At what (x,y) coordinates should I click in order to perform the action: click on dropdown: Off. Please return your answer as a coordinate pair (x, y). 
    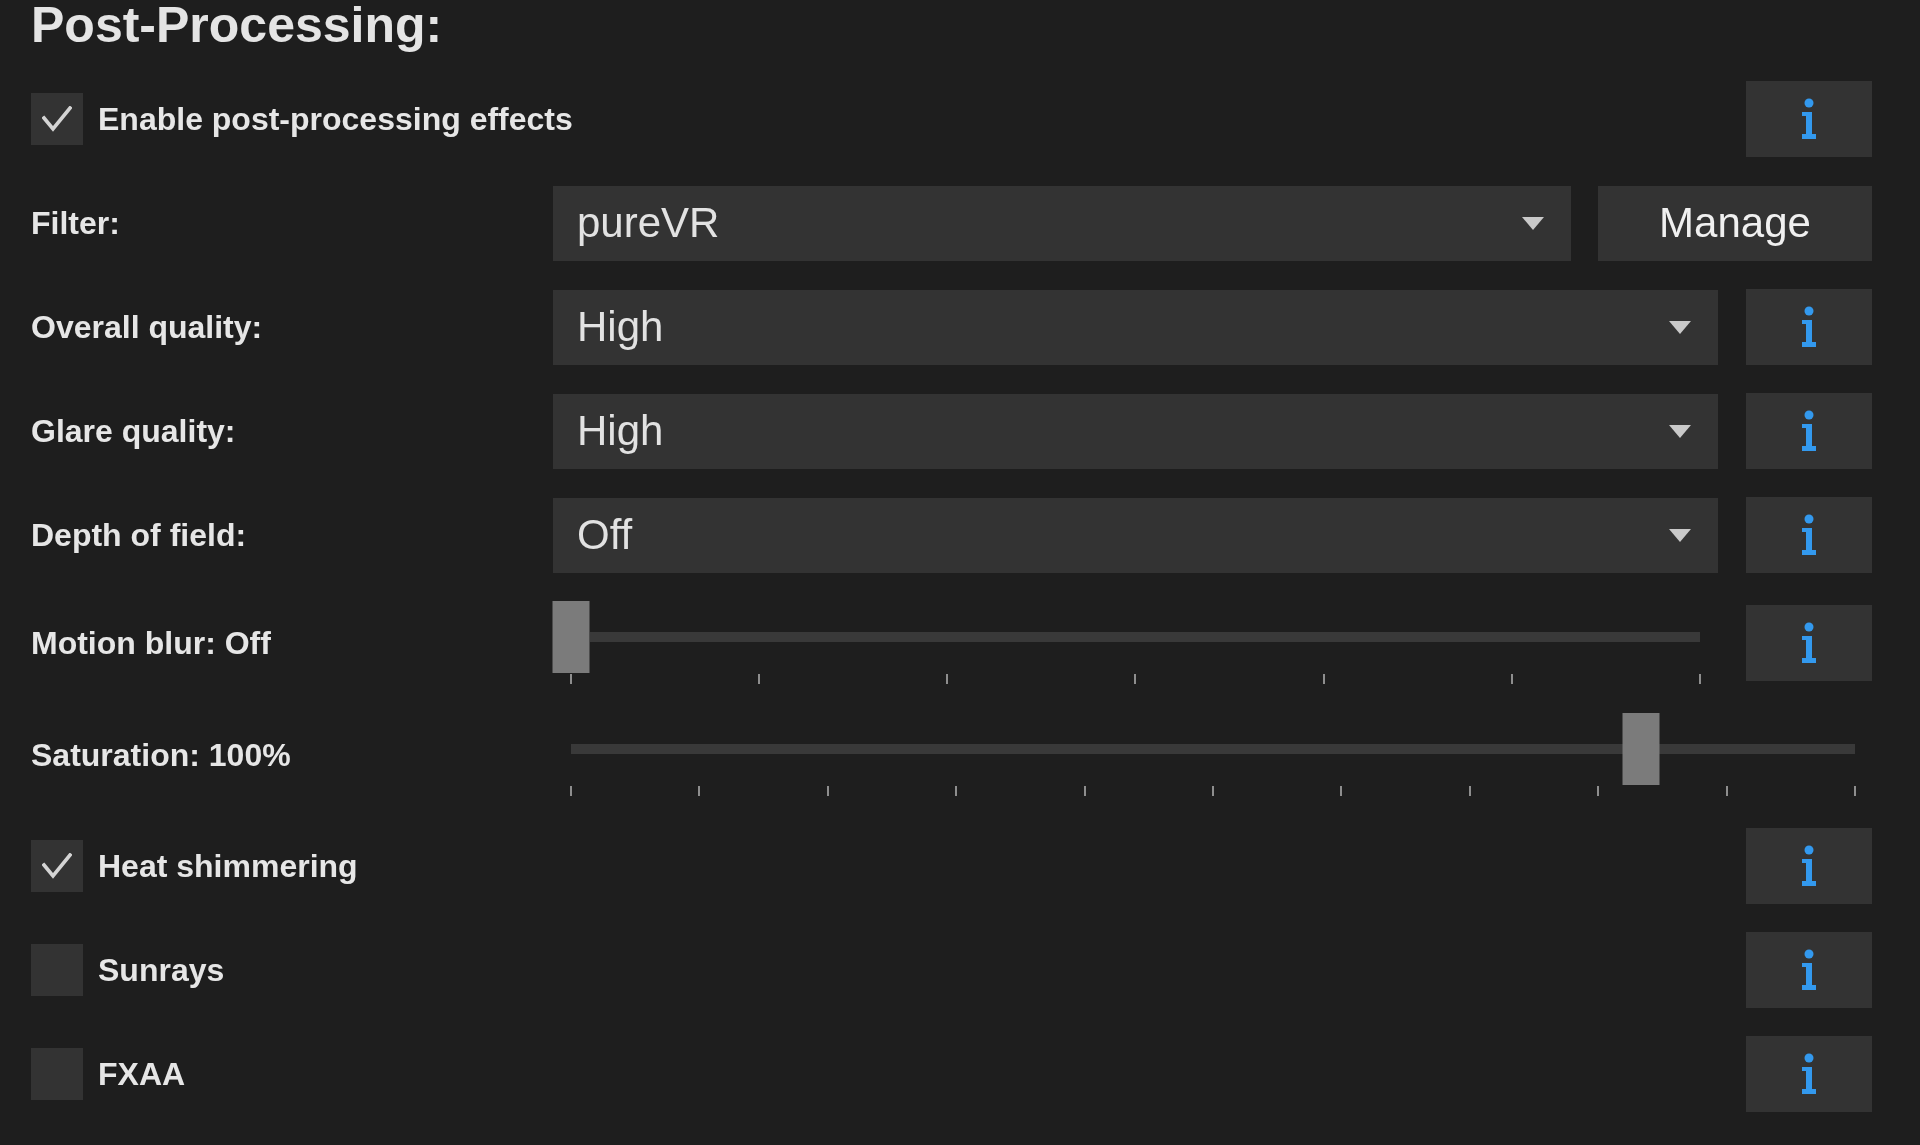
    Looking at the image, I should click on (1135, 535).